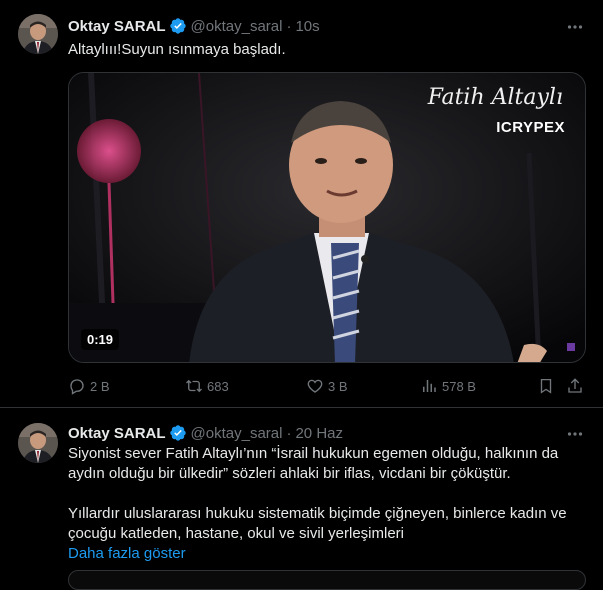 The width and height of the screenshot is (603, 590). I want to click on reply-icon, so click(77, 387).